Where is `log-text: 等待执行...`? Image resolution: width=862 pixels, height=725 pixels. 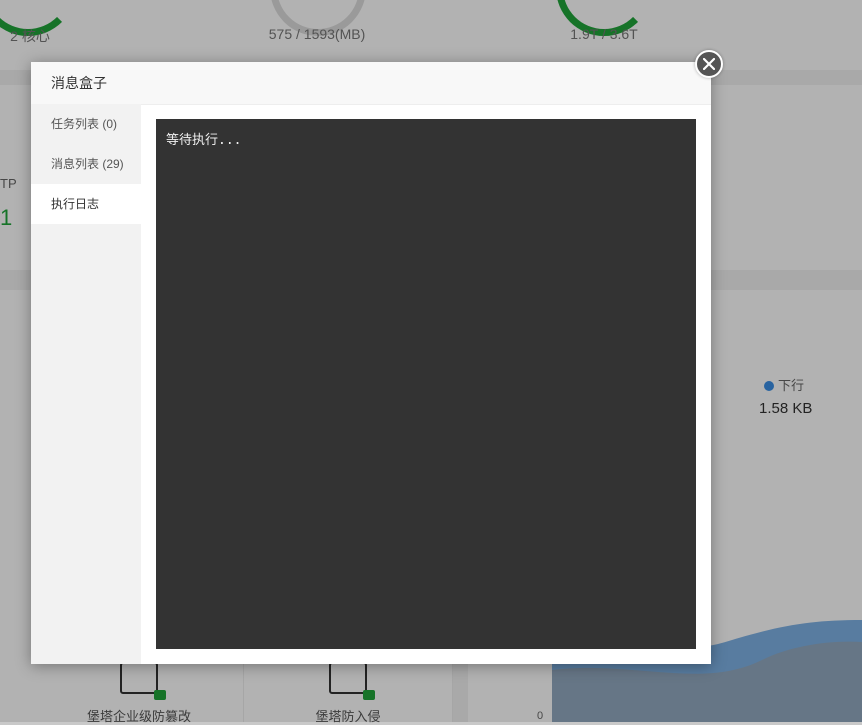 log-text: 等待执行... is located at coordinates (204, 140).